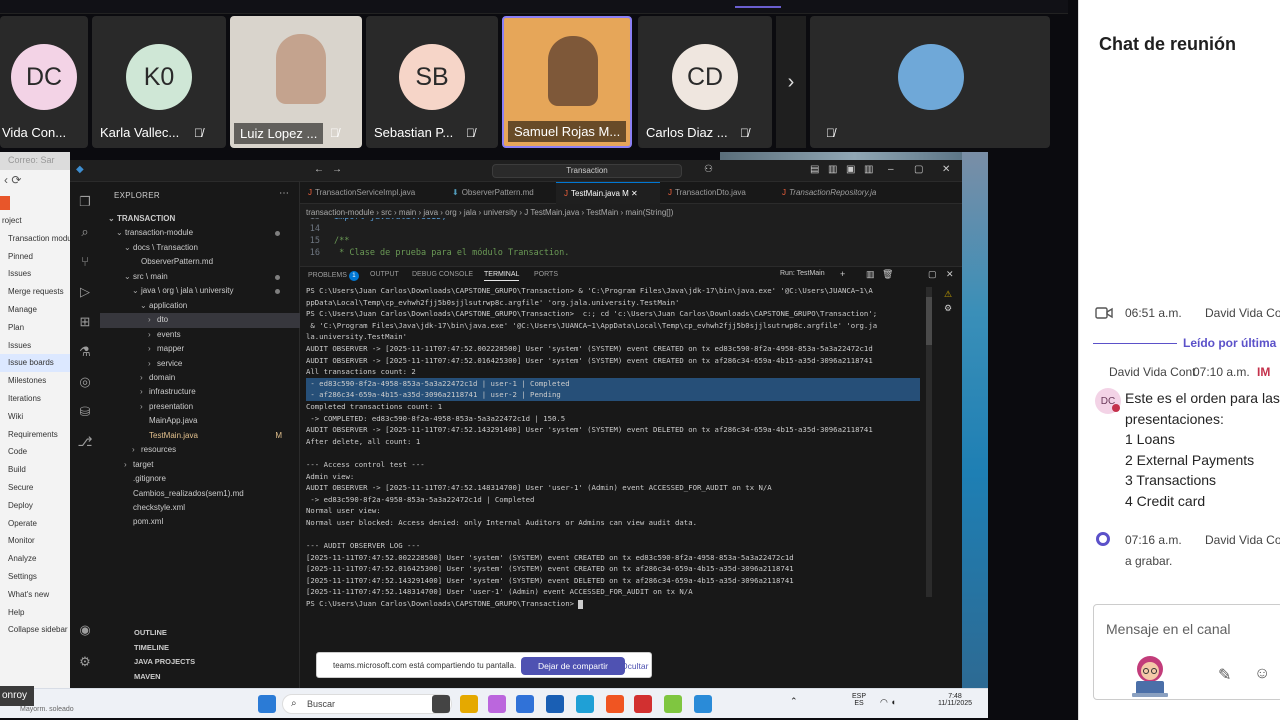 This screenshot has height=720, width=1280. What do you see at coordinates (832, 169) in the screenshot?
I see `toggle-sidebar-icon: ▥` at bounding box center [832, 169].